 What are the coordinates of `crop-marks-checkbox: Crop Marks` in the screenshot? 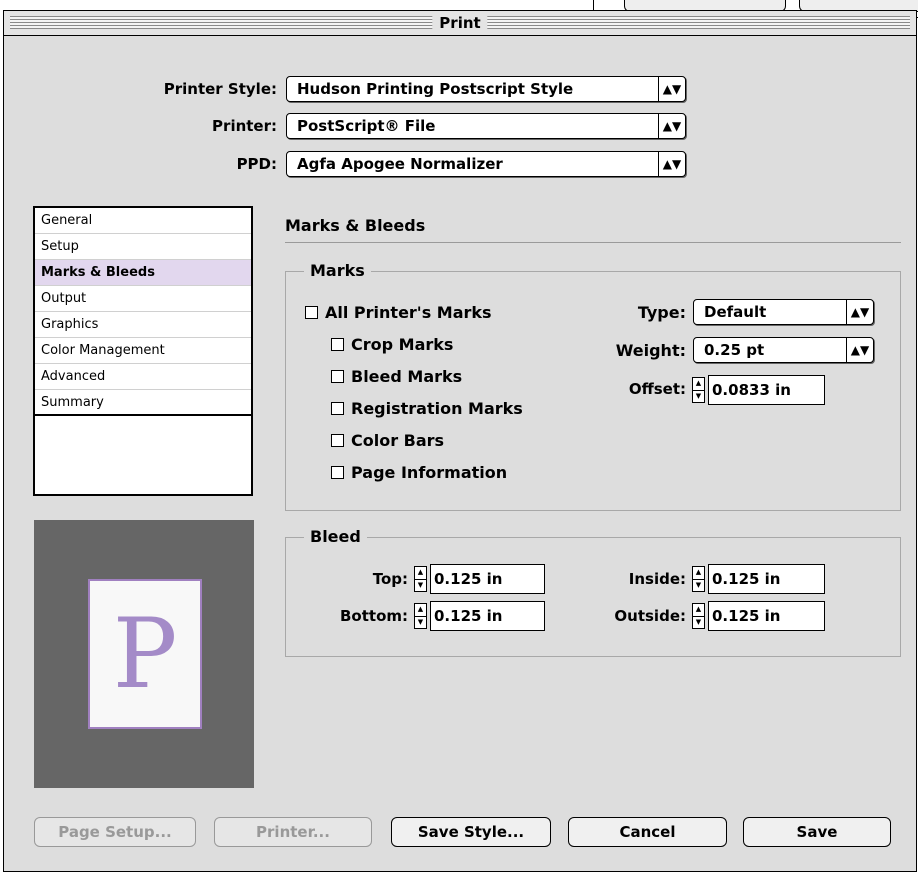 It's located at (392, 344).